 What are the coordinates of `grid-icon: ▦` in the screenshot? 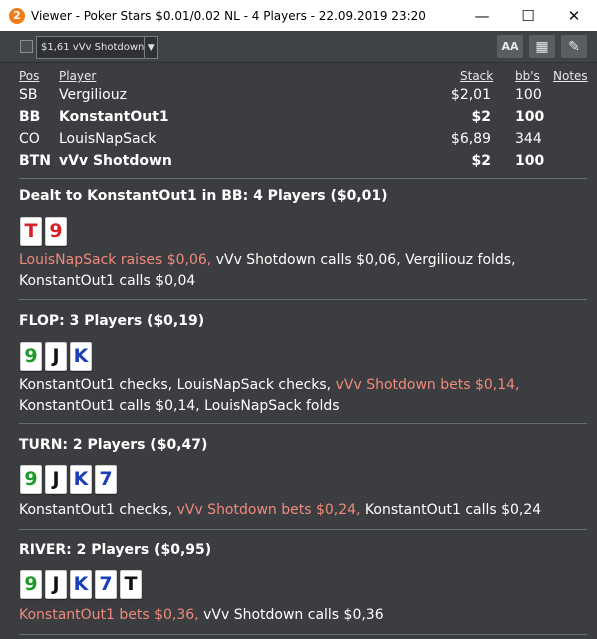 It's located at (542, 46).